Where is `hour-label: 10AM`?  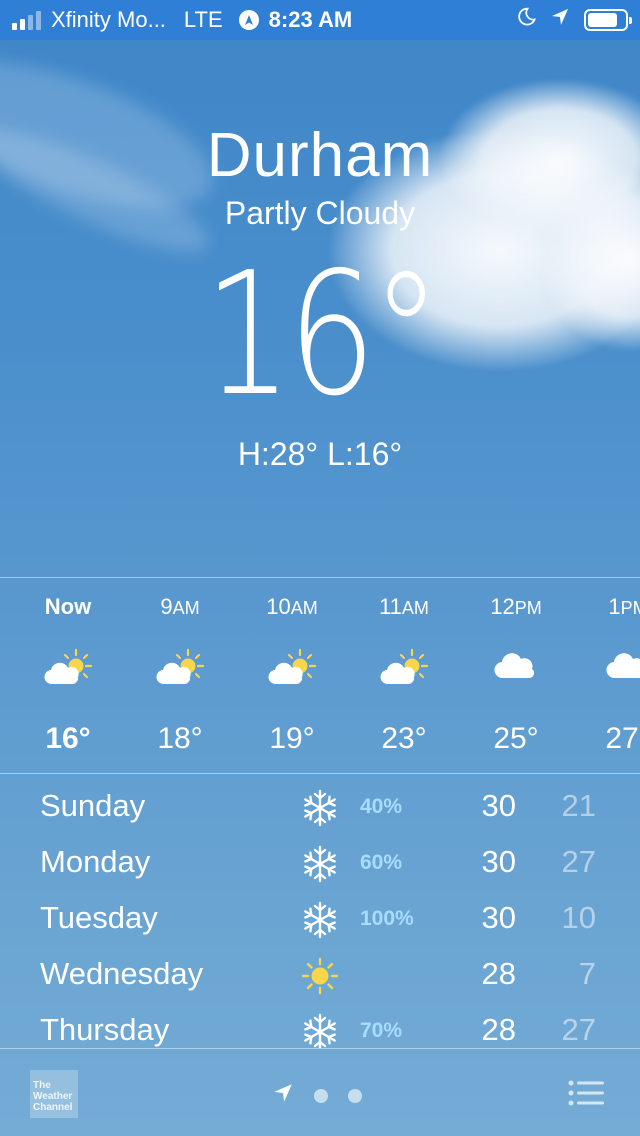 hour-label: 10AM is located at coordinates (292, 606).